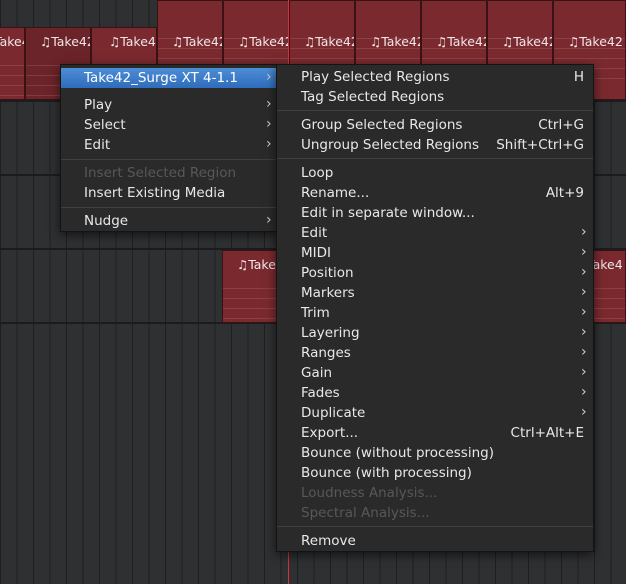  I want to click on menu-item-insert-selected-region: Insert Selected Region, so click(170, 173).